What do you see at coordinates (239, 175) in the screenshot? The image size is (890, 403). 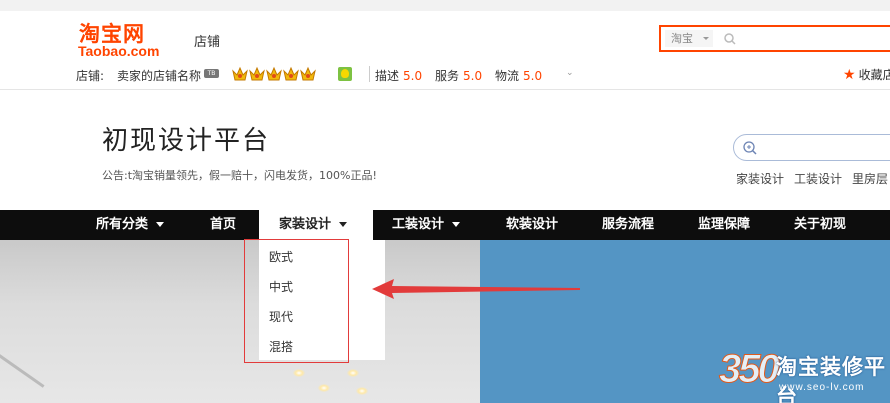 I see `shop-notice: 公告:t淘宝销量领先，假一赔十，闪电发货，100%正品!` at bounding box center [239, 175].